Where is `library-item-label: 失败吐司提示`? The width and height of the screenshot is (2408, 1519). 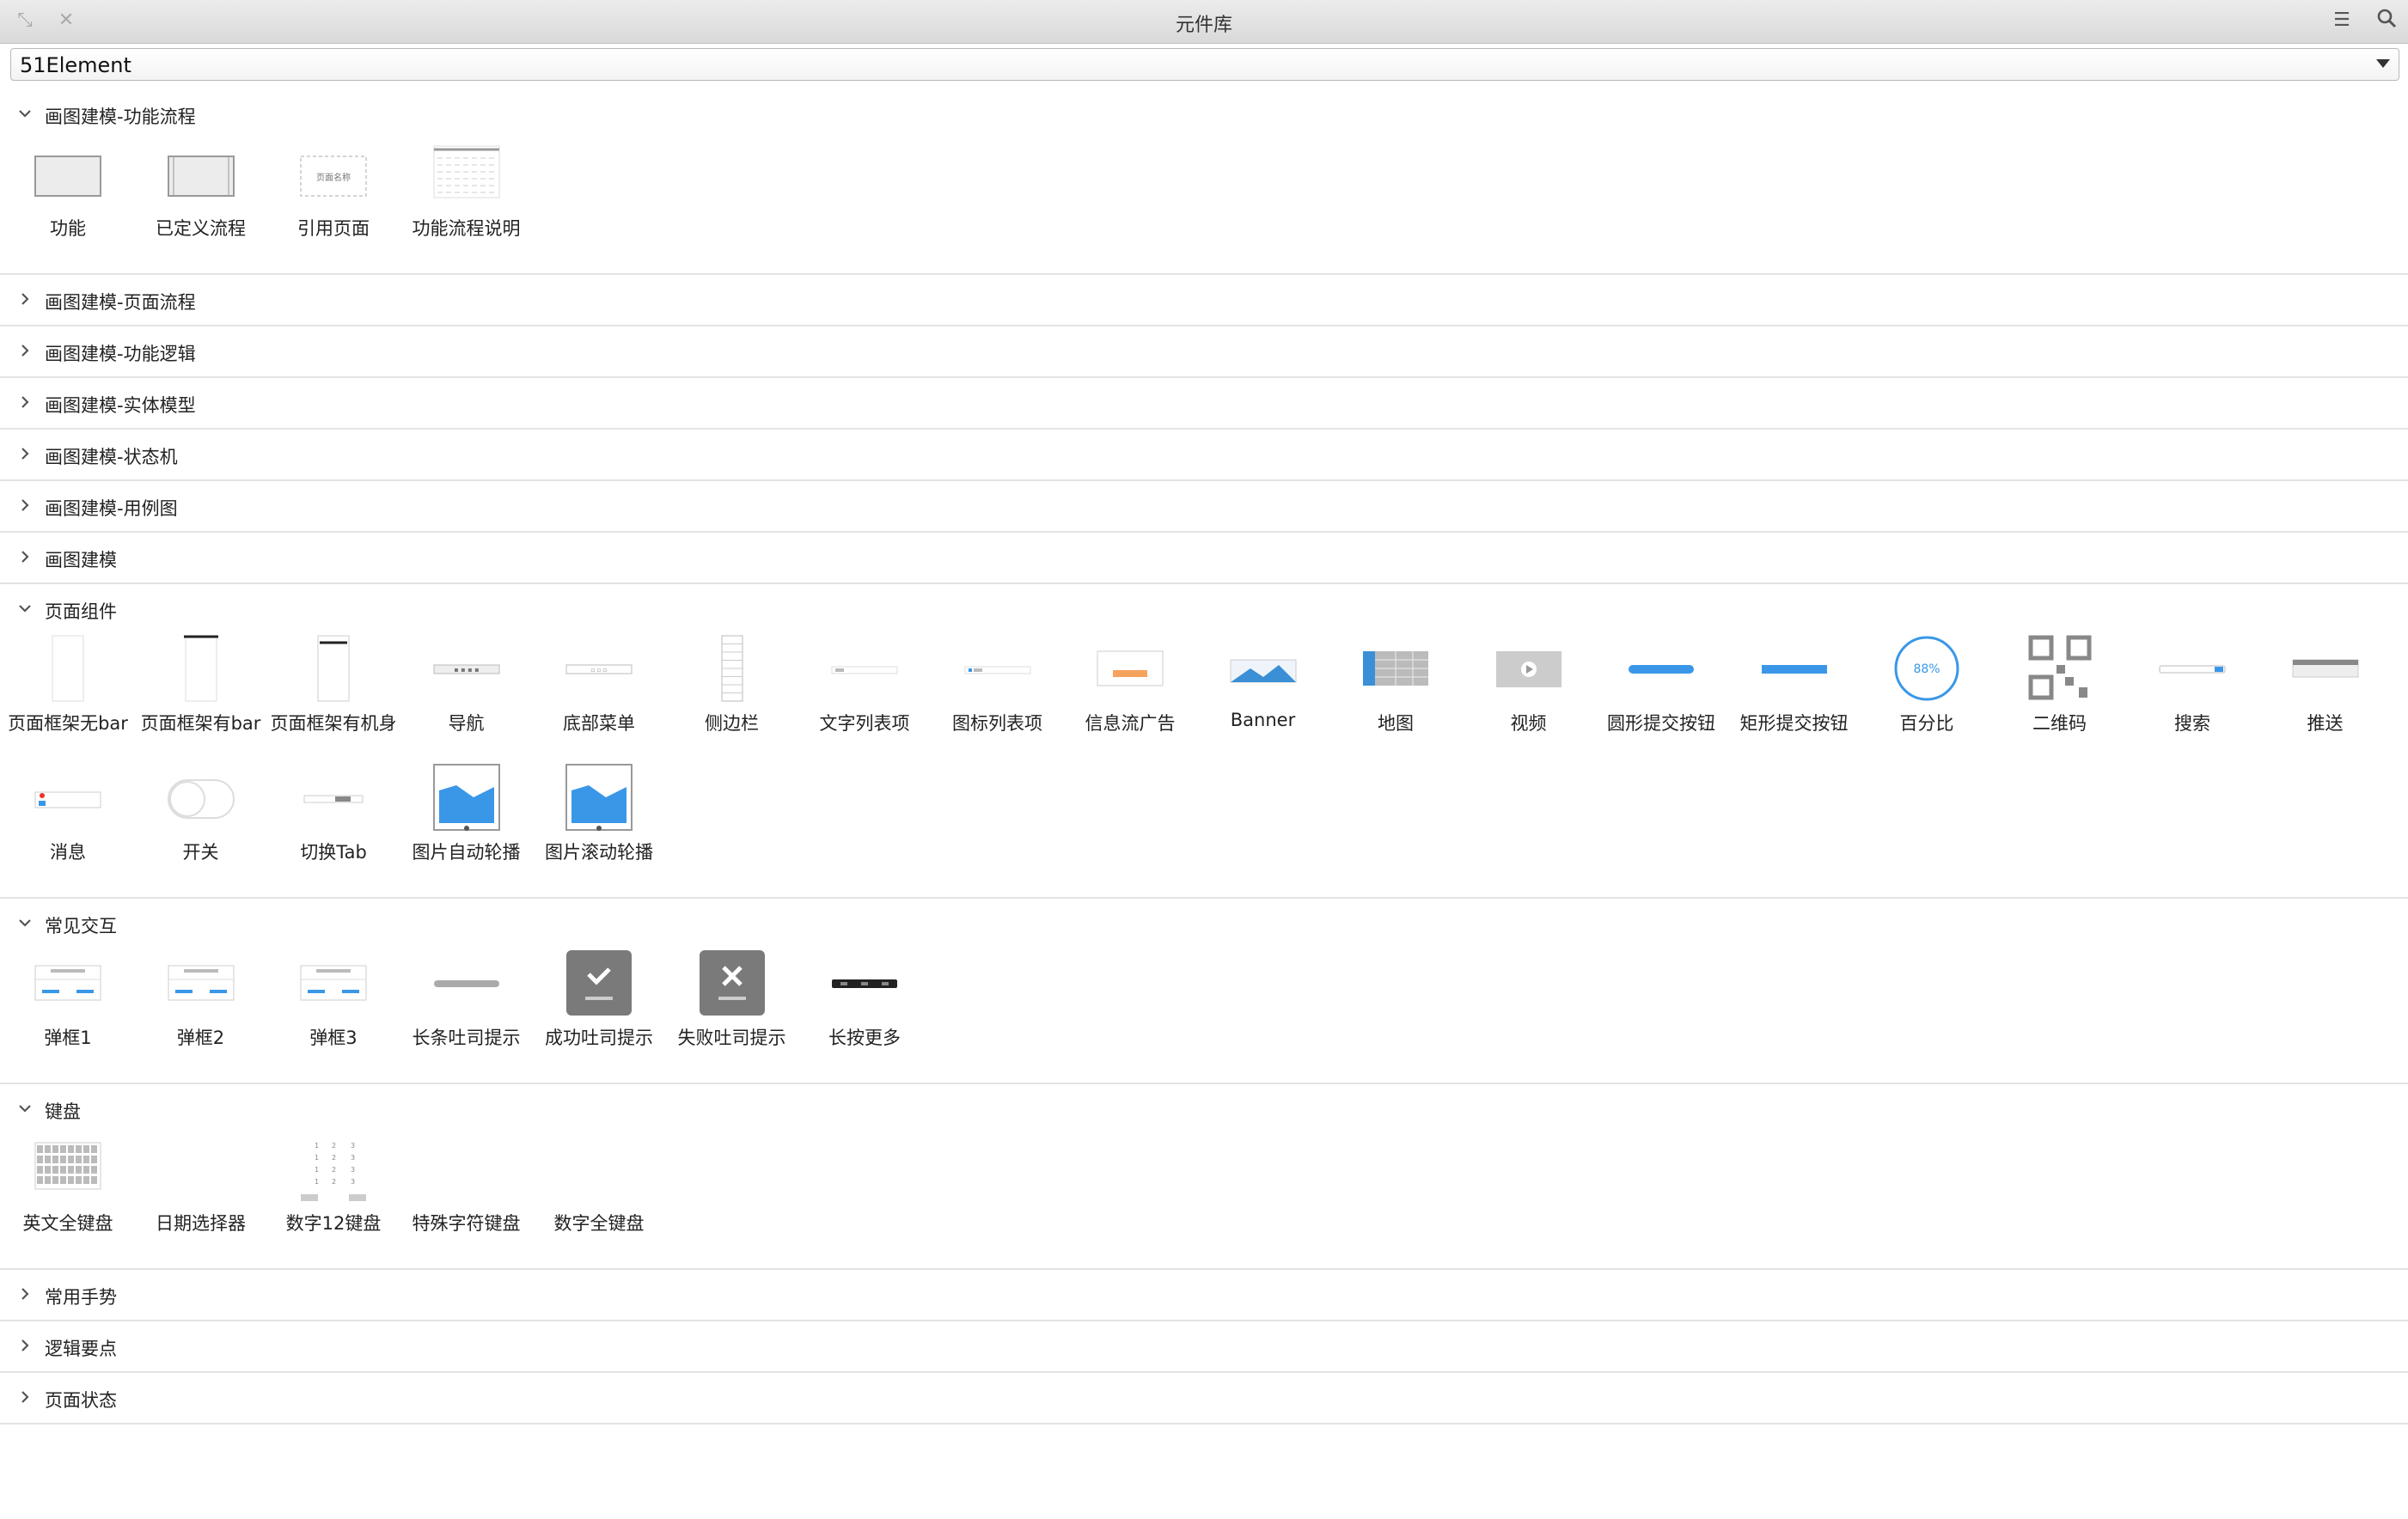
library-item-label: 失败吐司提示 is located at coordinates (731, 1038).